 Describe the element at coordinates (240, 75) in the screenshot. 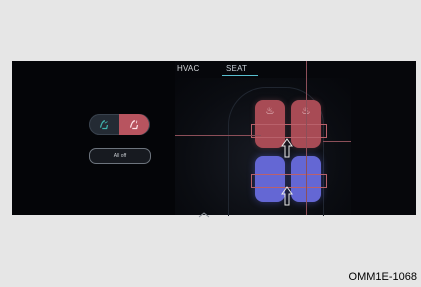

I see `active-tab-indicator` at that location.